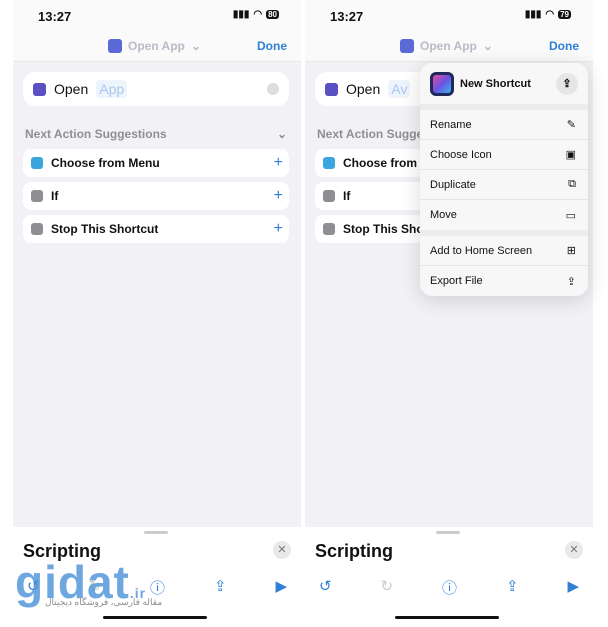  What do you see at coordinates (453, 184) in the screenshot?
I see `menu-label: Duplicate` at bounding box center [453, 184].